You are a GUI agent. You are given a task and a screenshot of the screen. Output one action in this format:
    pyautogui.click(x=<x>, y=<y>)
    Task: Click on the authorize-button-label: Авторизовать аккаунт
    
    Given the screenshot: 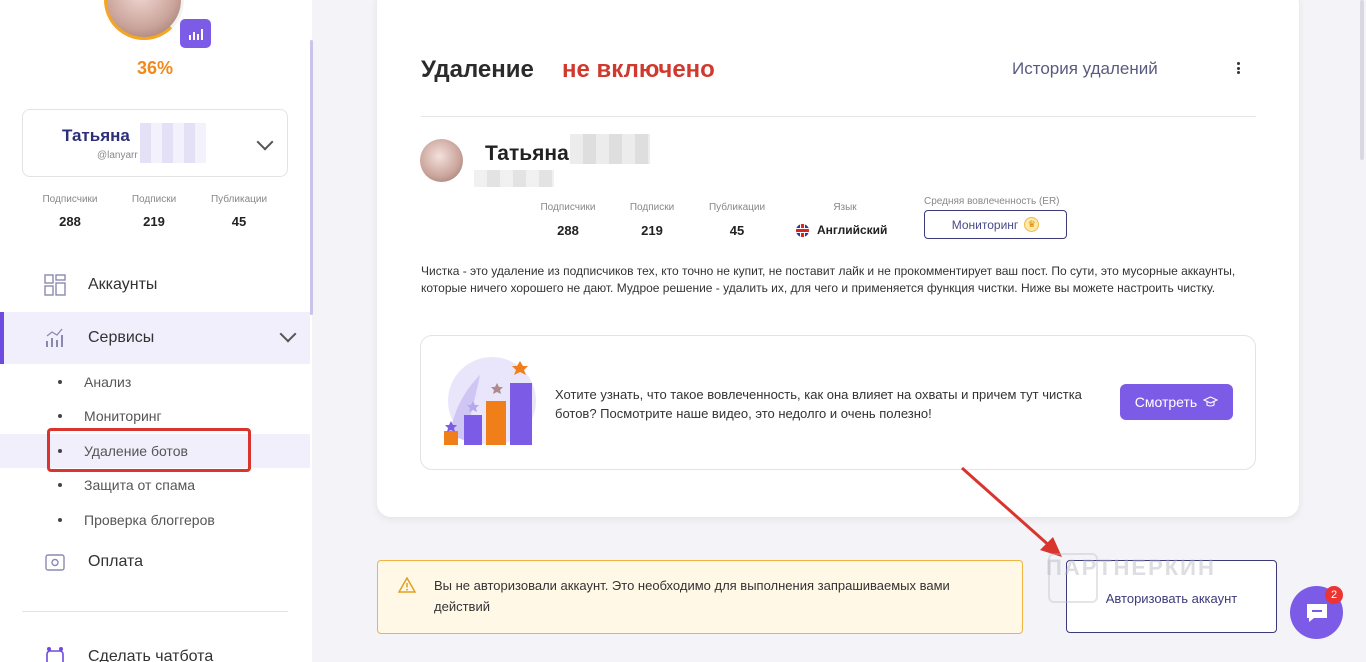 What is the action you would take?
    pyautogui.click(x=1171, y=598)
    